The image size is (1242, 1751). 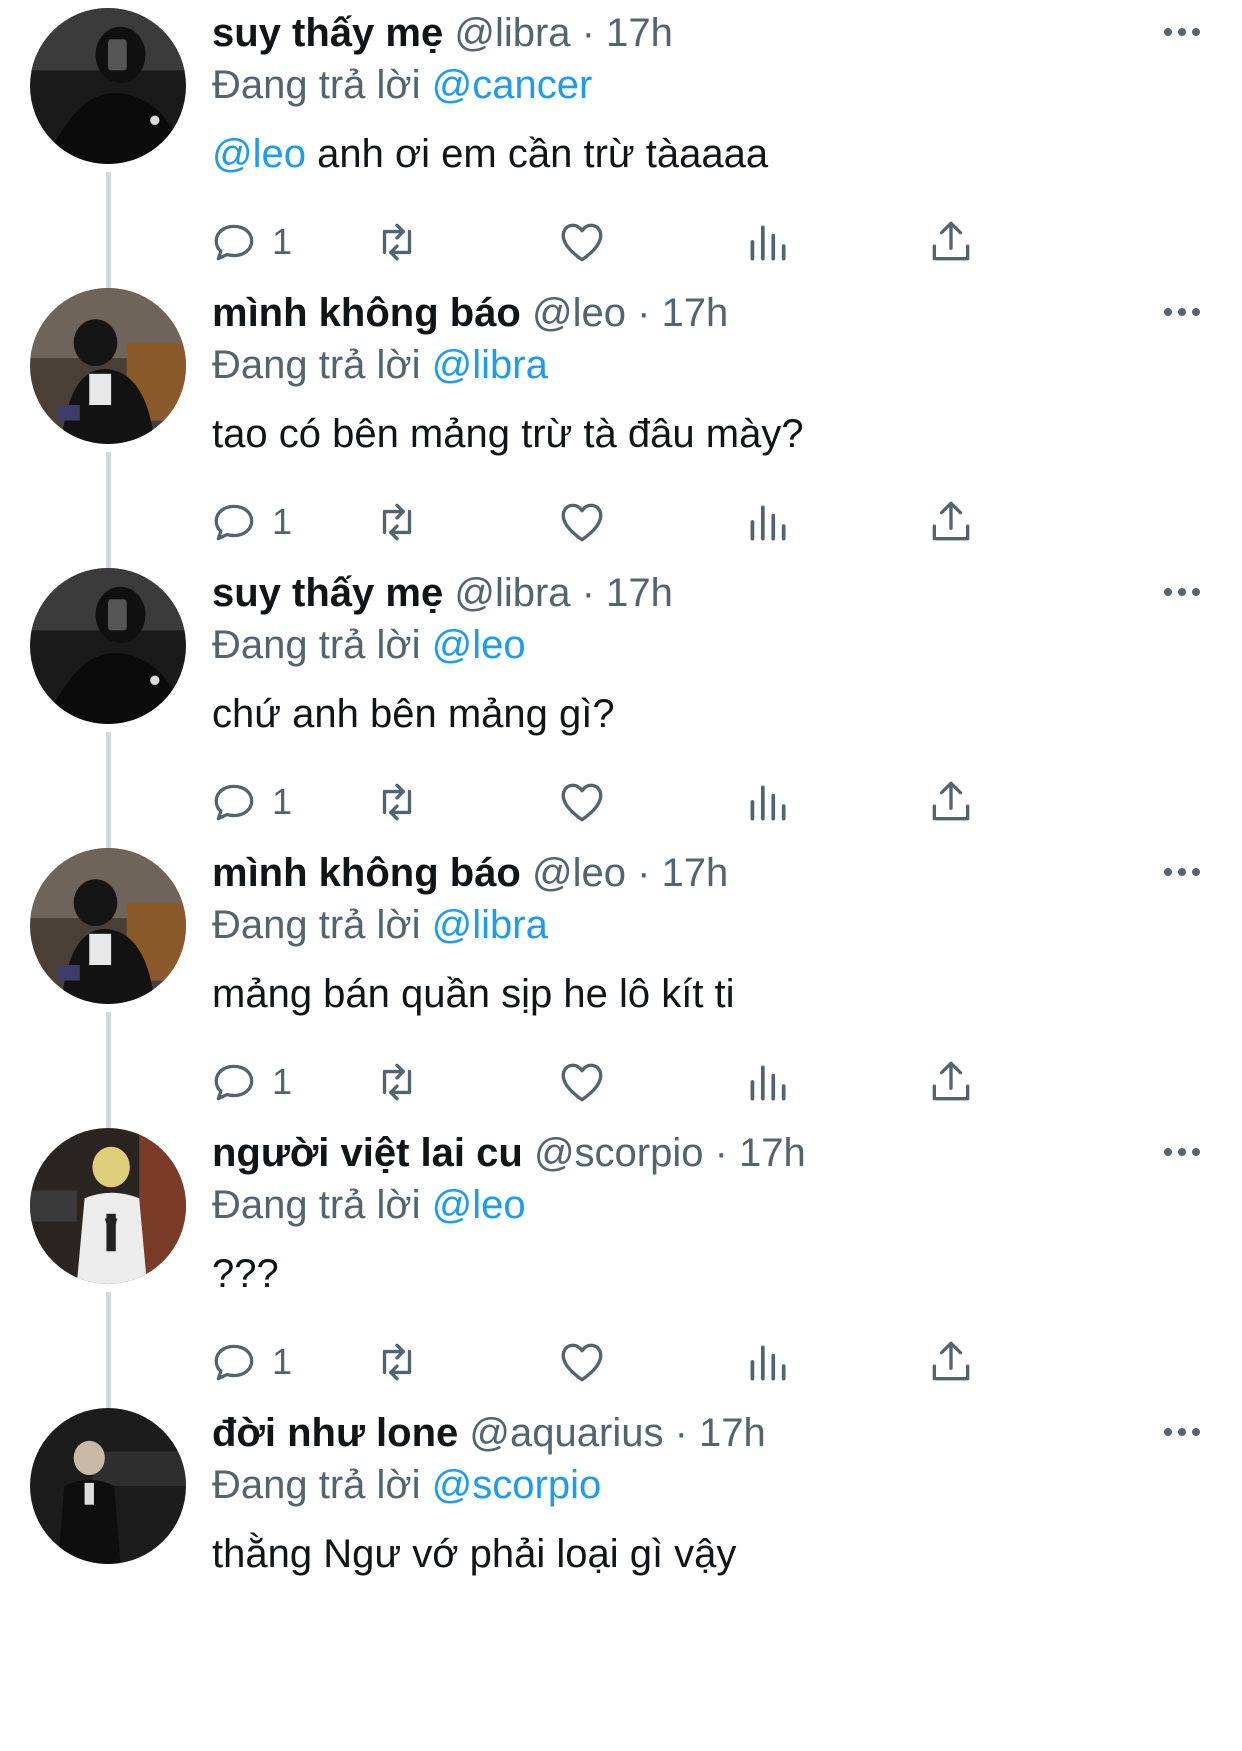 I want to click on heart-icon, so click(x=582, y=242).